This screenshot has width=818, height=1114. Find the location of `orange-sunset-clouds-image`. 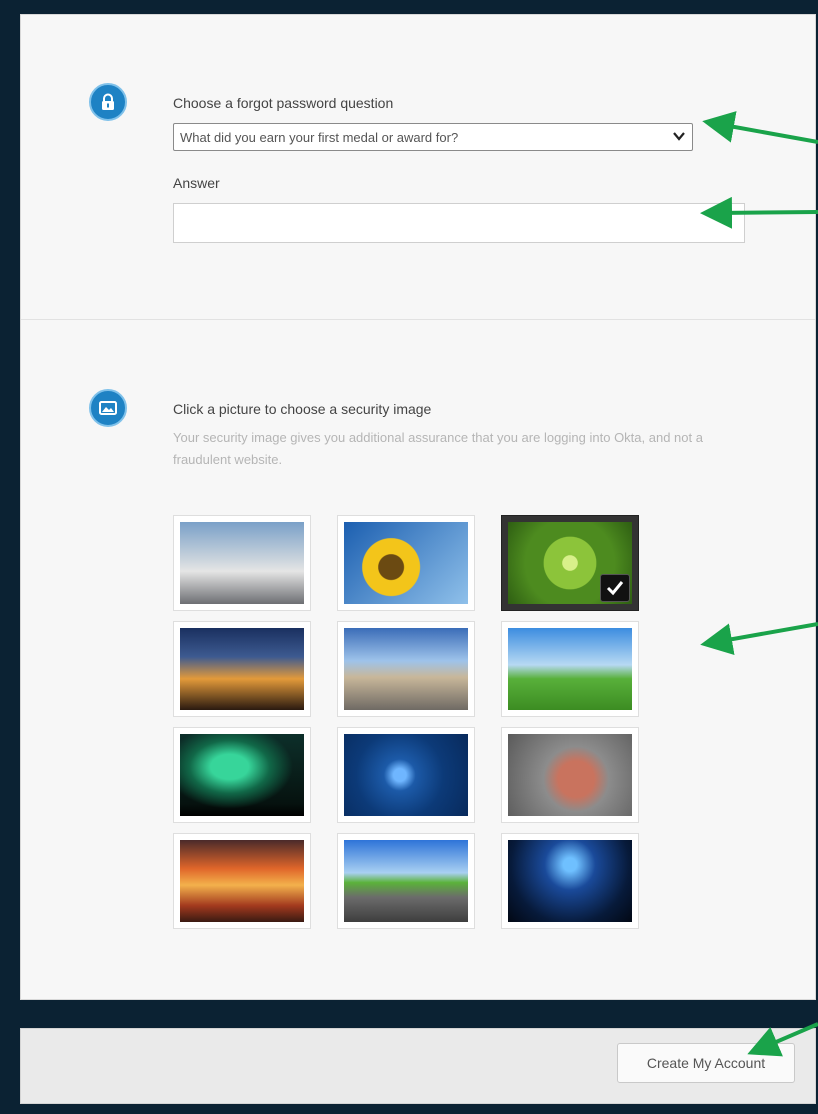

orange-sunset-clouds-image is located at coordinates (242, 881).